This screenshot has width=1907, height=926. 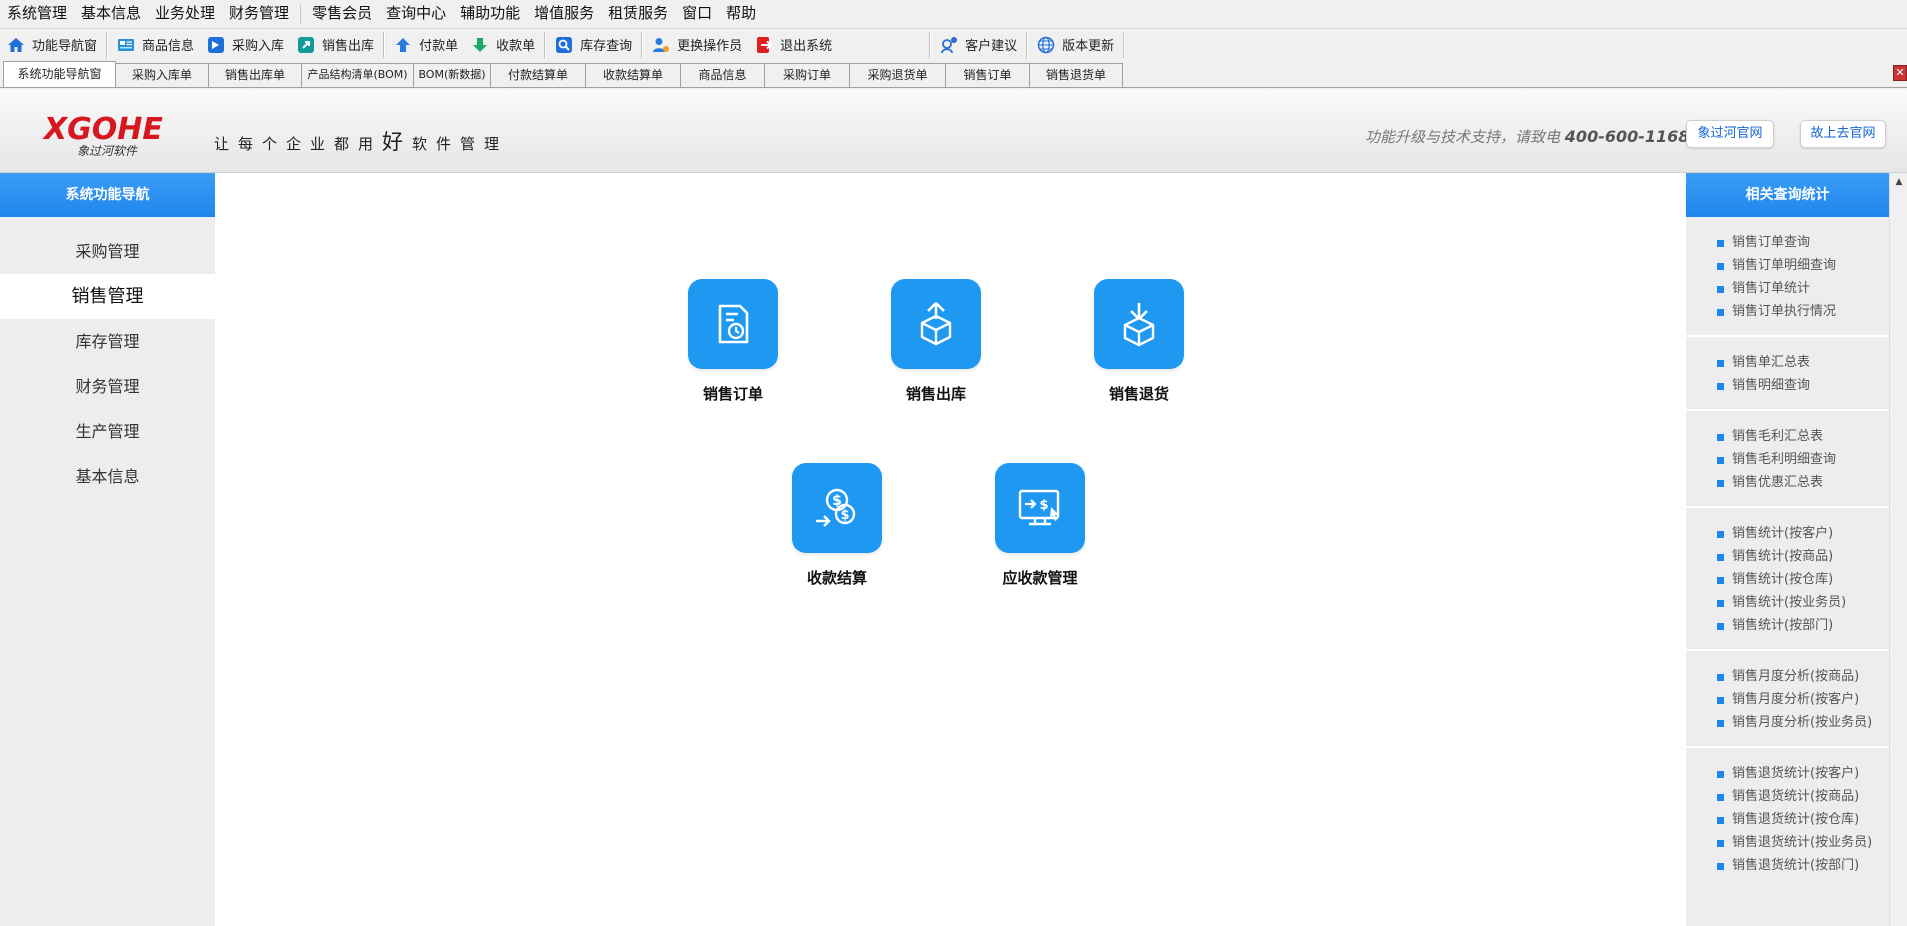 I want to click on query-link: 销售订单明细查询, so click(x=1787, y=265).